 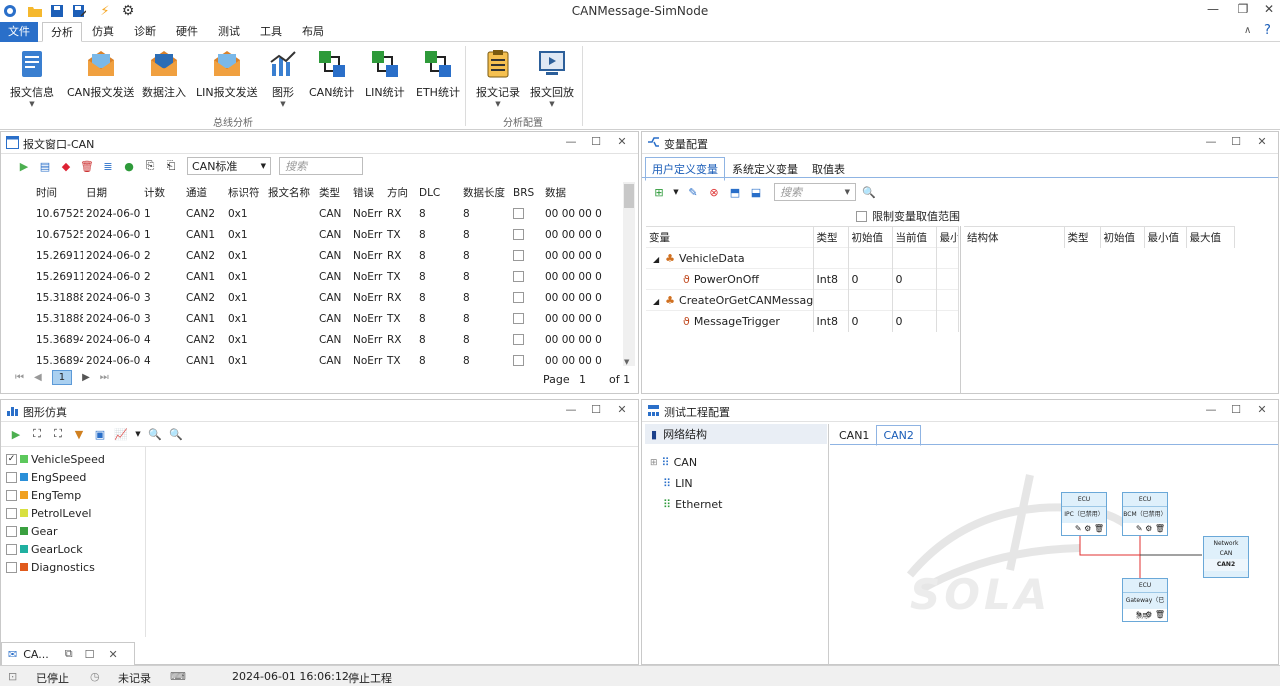 I want to click on checkbox, so click(x=861, y=216).